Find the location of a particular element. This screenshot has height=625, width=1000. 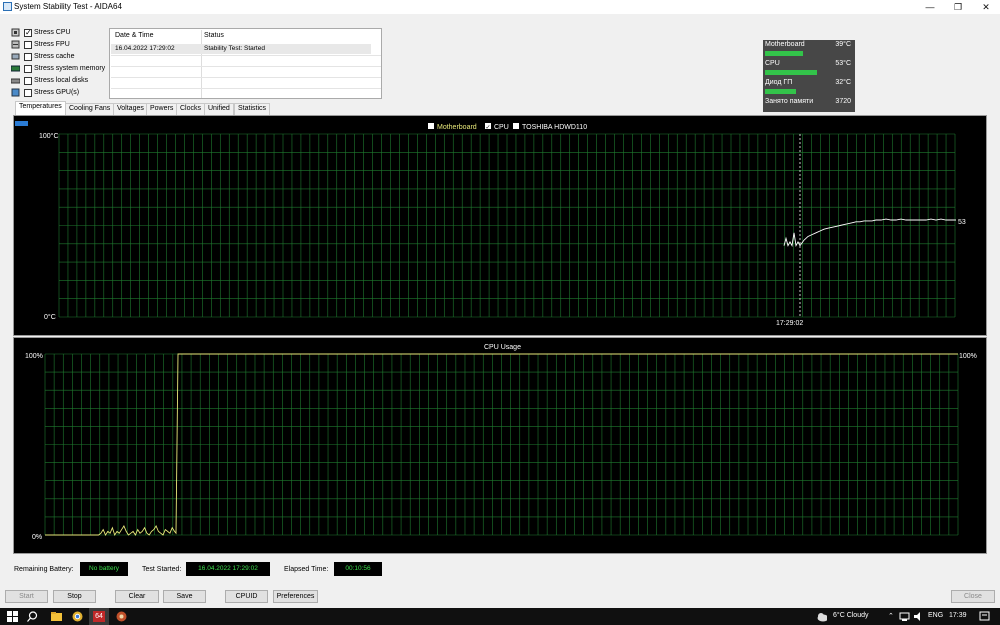

sensor-value: 32°C is located at coordinates (843, 82).